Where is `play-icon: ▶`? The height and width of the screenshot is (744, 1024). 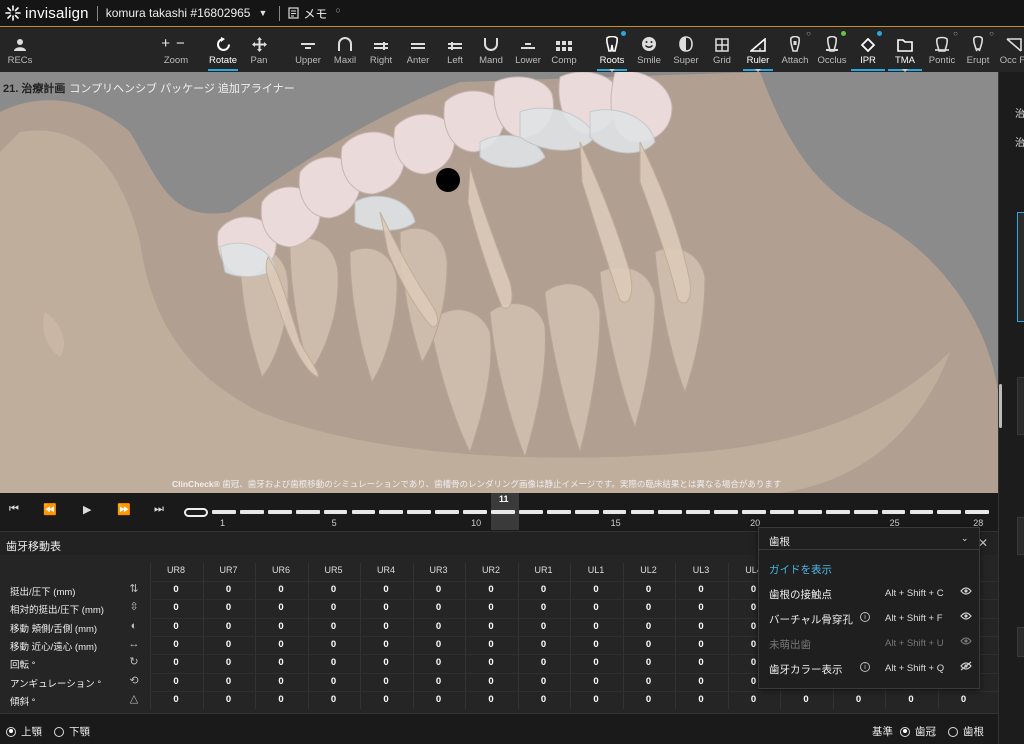 play-icon: ▶ is located at coordinates (87, 509).